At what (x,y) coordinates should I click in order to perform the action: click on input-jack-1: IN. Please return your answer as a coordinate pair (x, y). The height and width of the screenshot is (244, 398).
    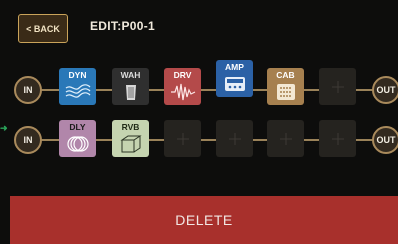
    Looking at the image, I should click on (28, 90).